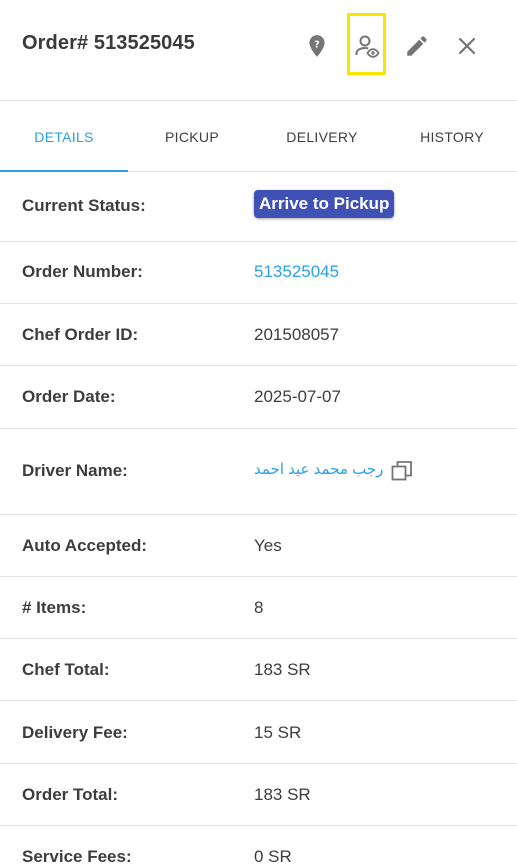 Image resolution: width=517 pixels, height=866 pixels. I want to click on row-chef-total: Chef Total: 183 SR, so click(258, 670).